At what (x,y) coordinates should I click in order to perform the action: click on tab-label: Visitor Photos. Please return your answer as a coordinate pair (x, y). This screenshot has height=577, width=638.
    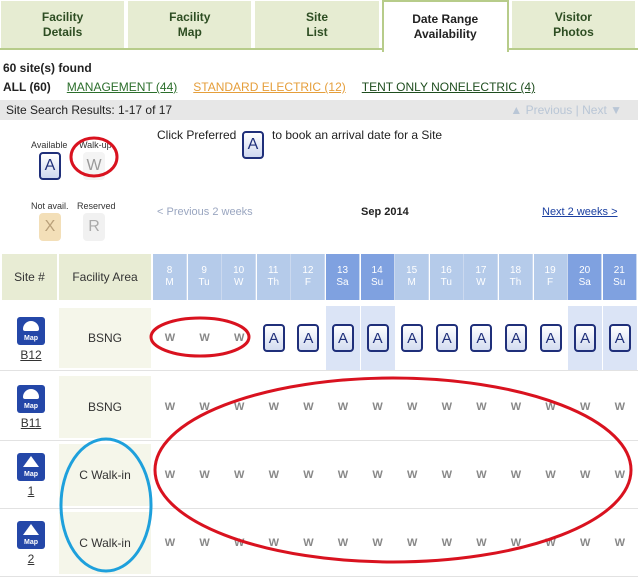
    Looking at the image, I should click on (573, 24).